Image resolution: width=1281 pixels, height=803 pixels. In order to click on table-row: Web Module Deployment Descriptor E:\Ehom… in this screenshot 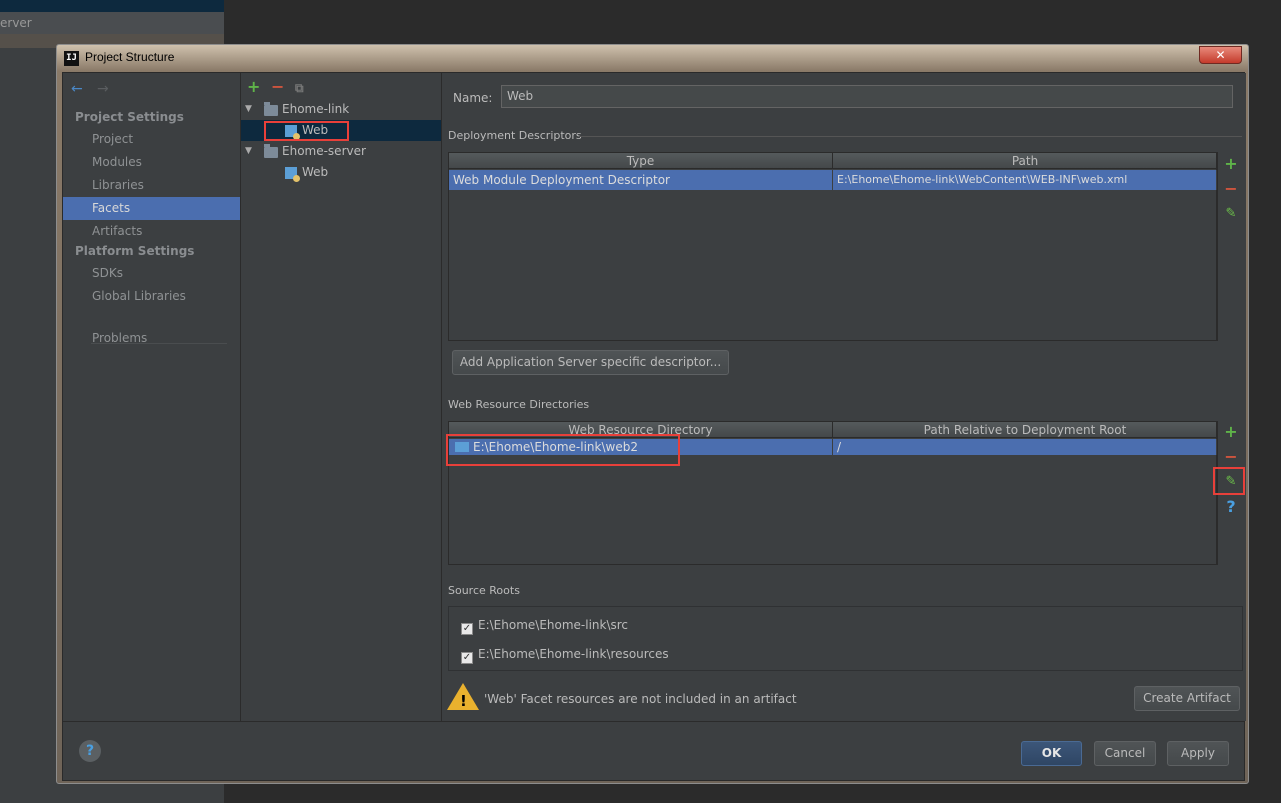, I will do `click(833, 180)`.